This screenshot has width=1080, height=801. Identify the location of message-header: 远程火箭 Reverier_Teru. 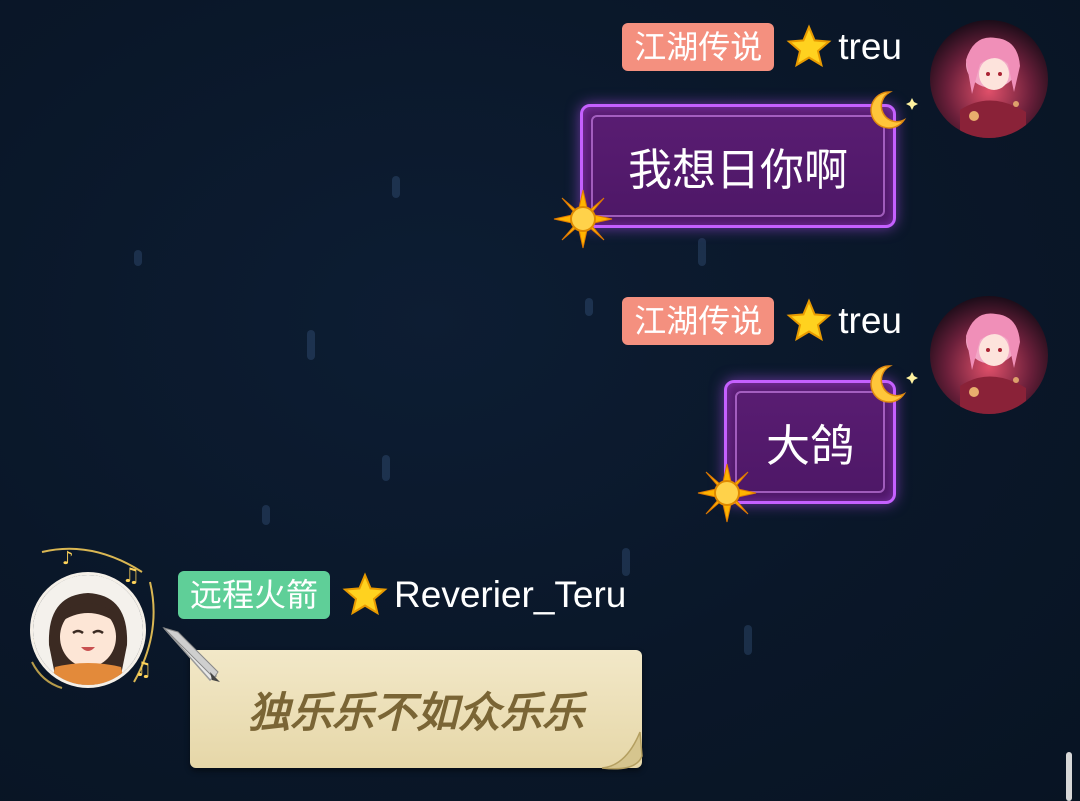
(402, 595).